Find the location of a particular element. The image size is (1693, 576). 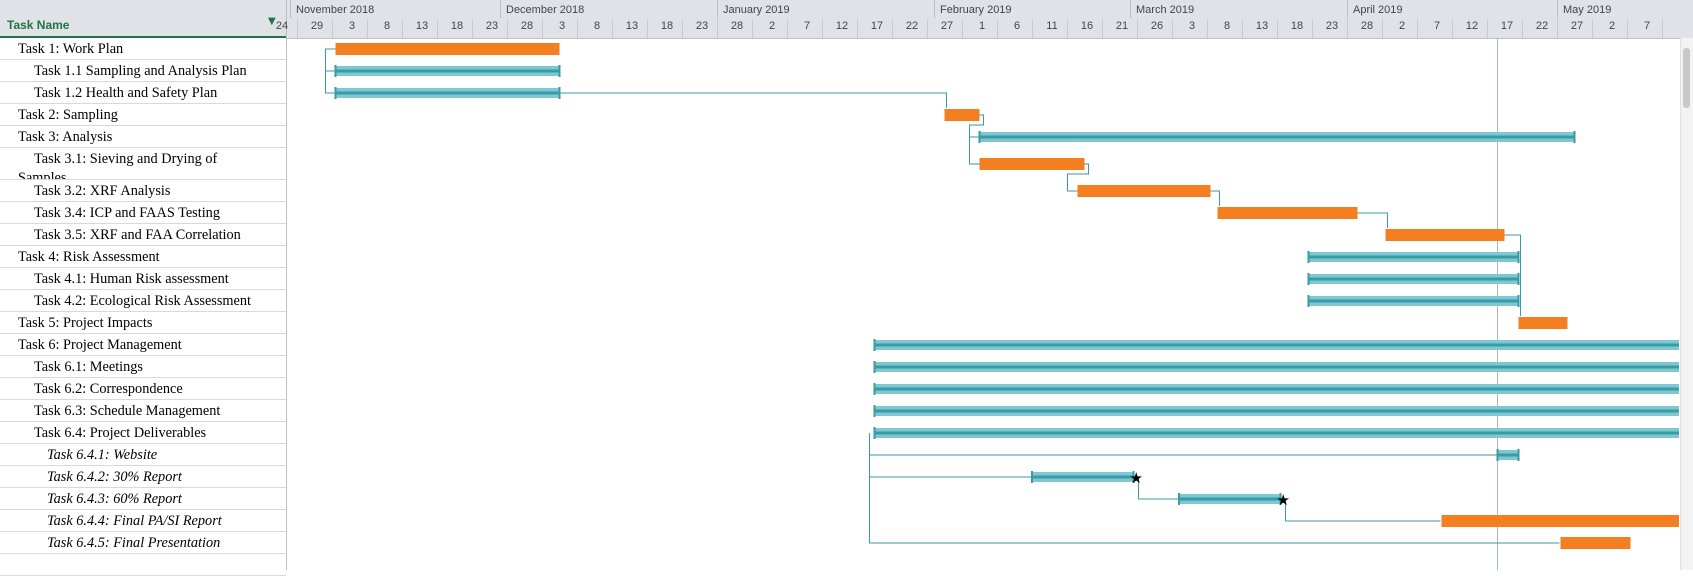

task-name: Task 3.2: XRF Analysis is located at coordinates (102, 191).